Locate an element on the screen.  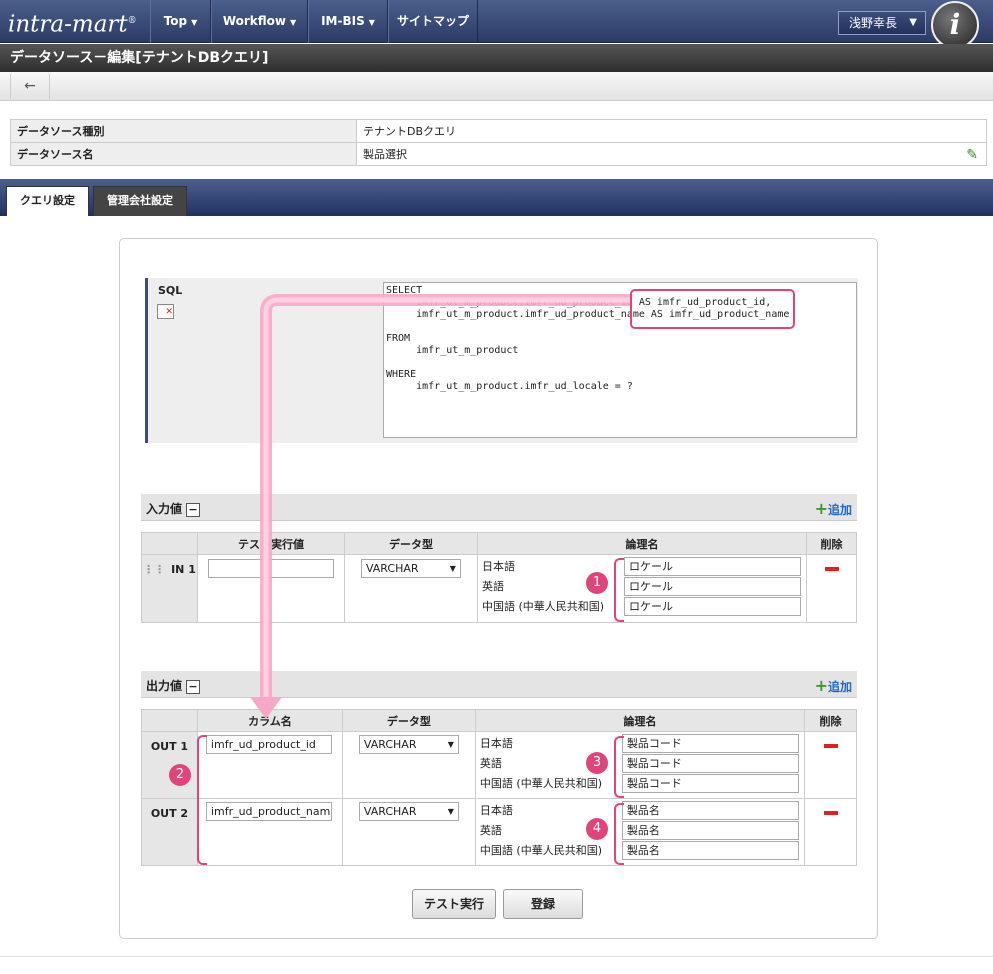
info-row: データソース名 製品選択 ✎ is located at coordinates (498, 154).